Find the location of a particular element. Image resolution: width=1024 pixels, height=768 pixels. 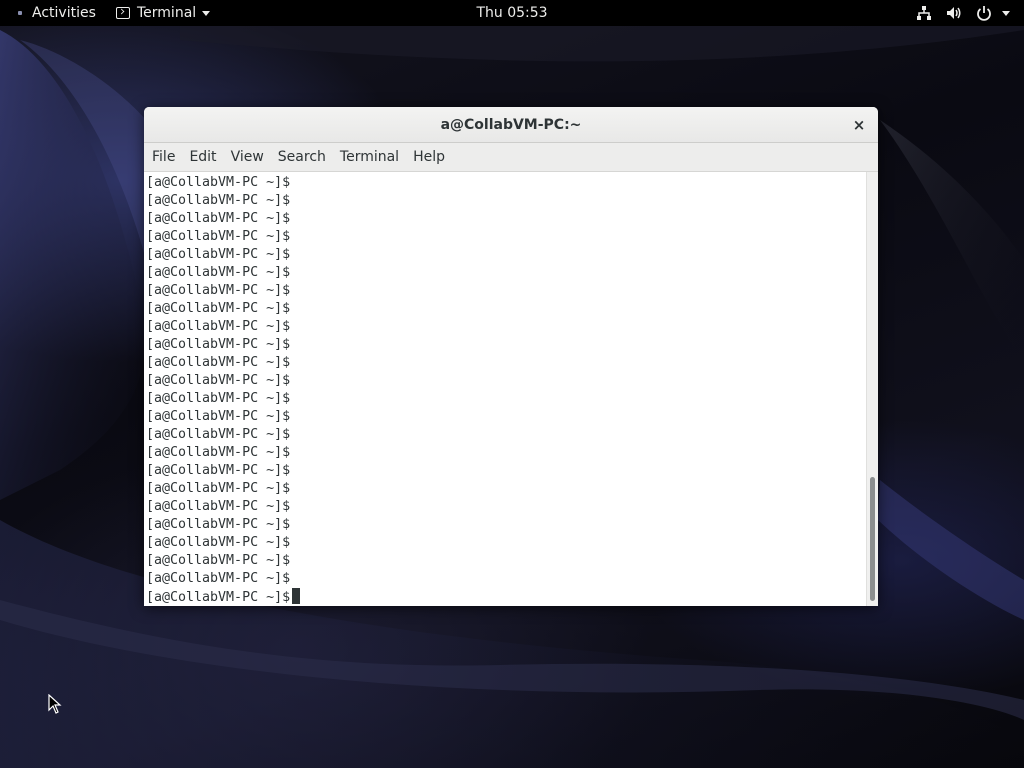

activities-button: Activities is located at coordinates (55, 13).